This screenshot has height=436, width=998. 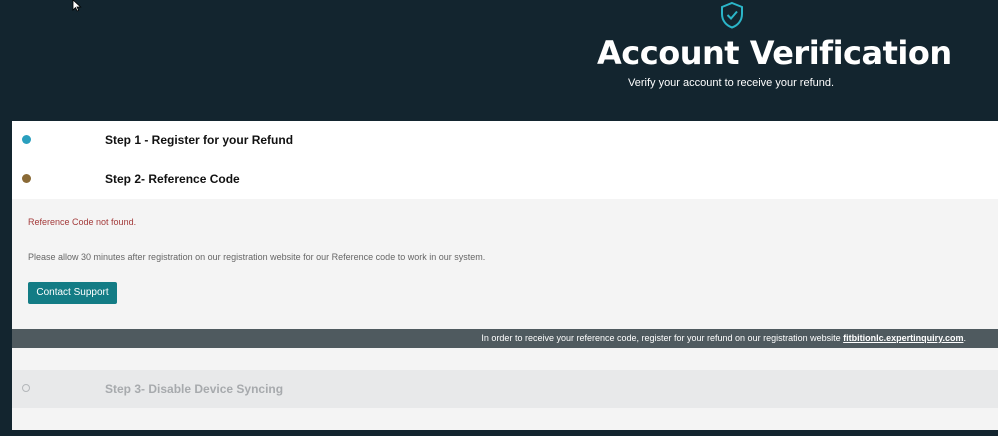 I want to click on error-message: Reference Code not found., so click(x=82, y=222).